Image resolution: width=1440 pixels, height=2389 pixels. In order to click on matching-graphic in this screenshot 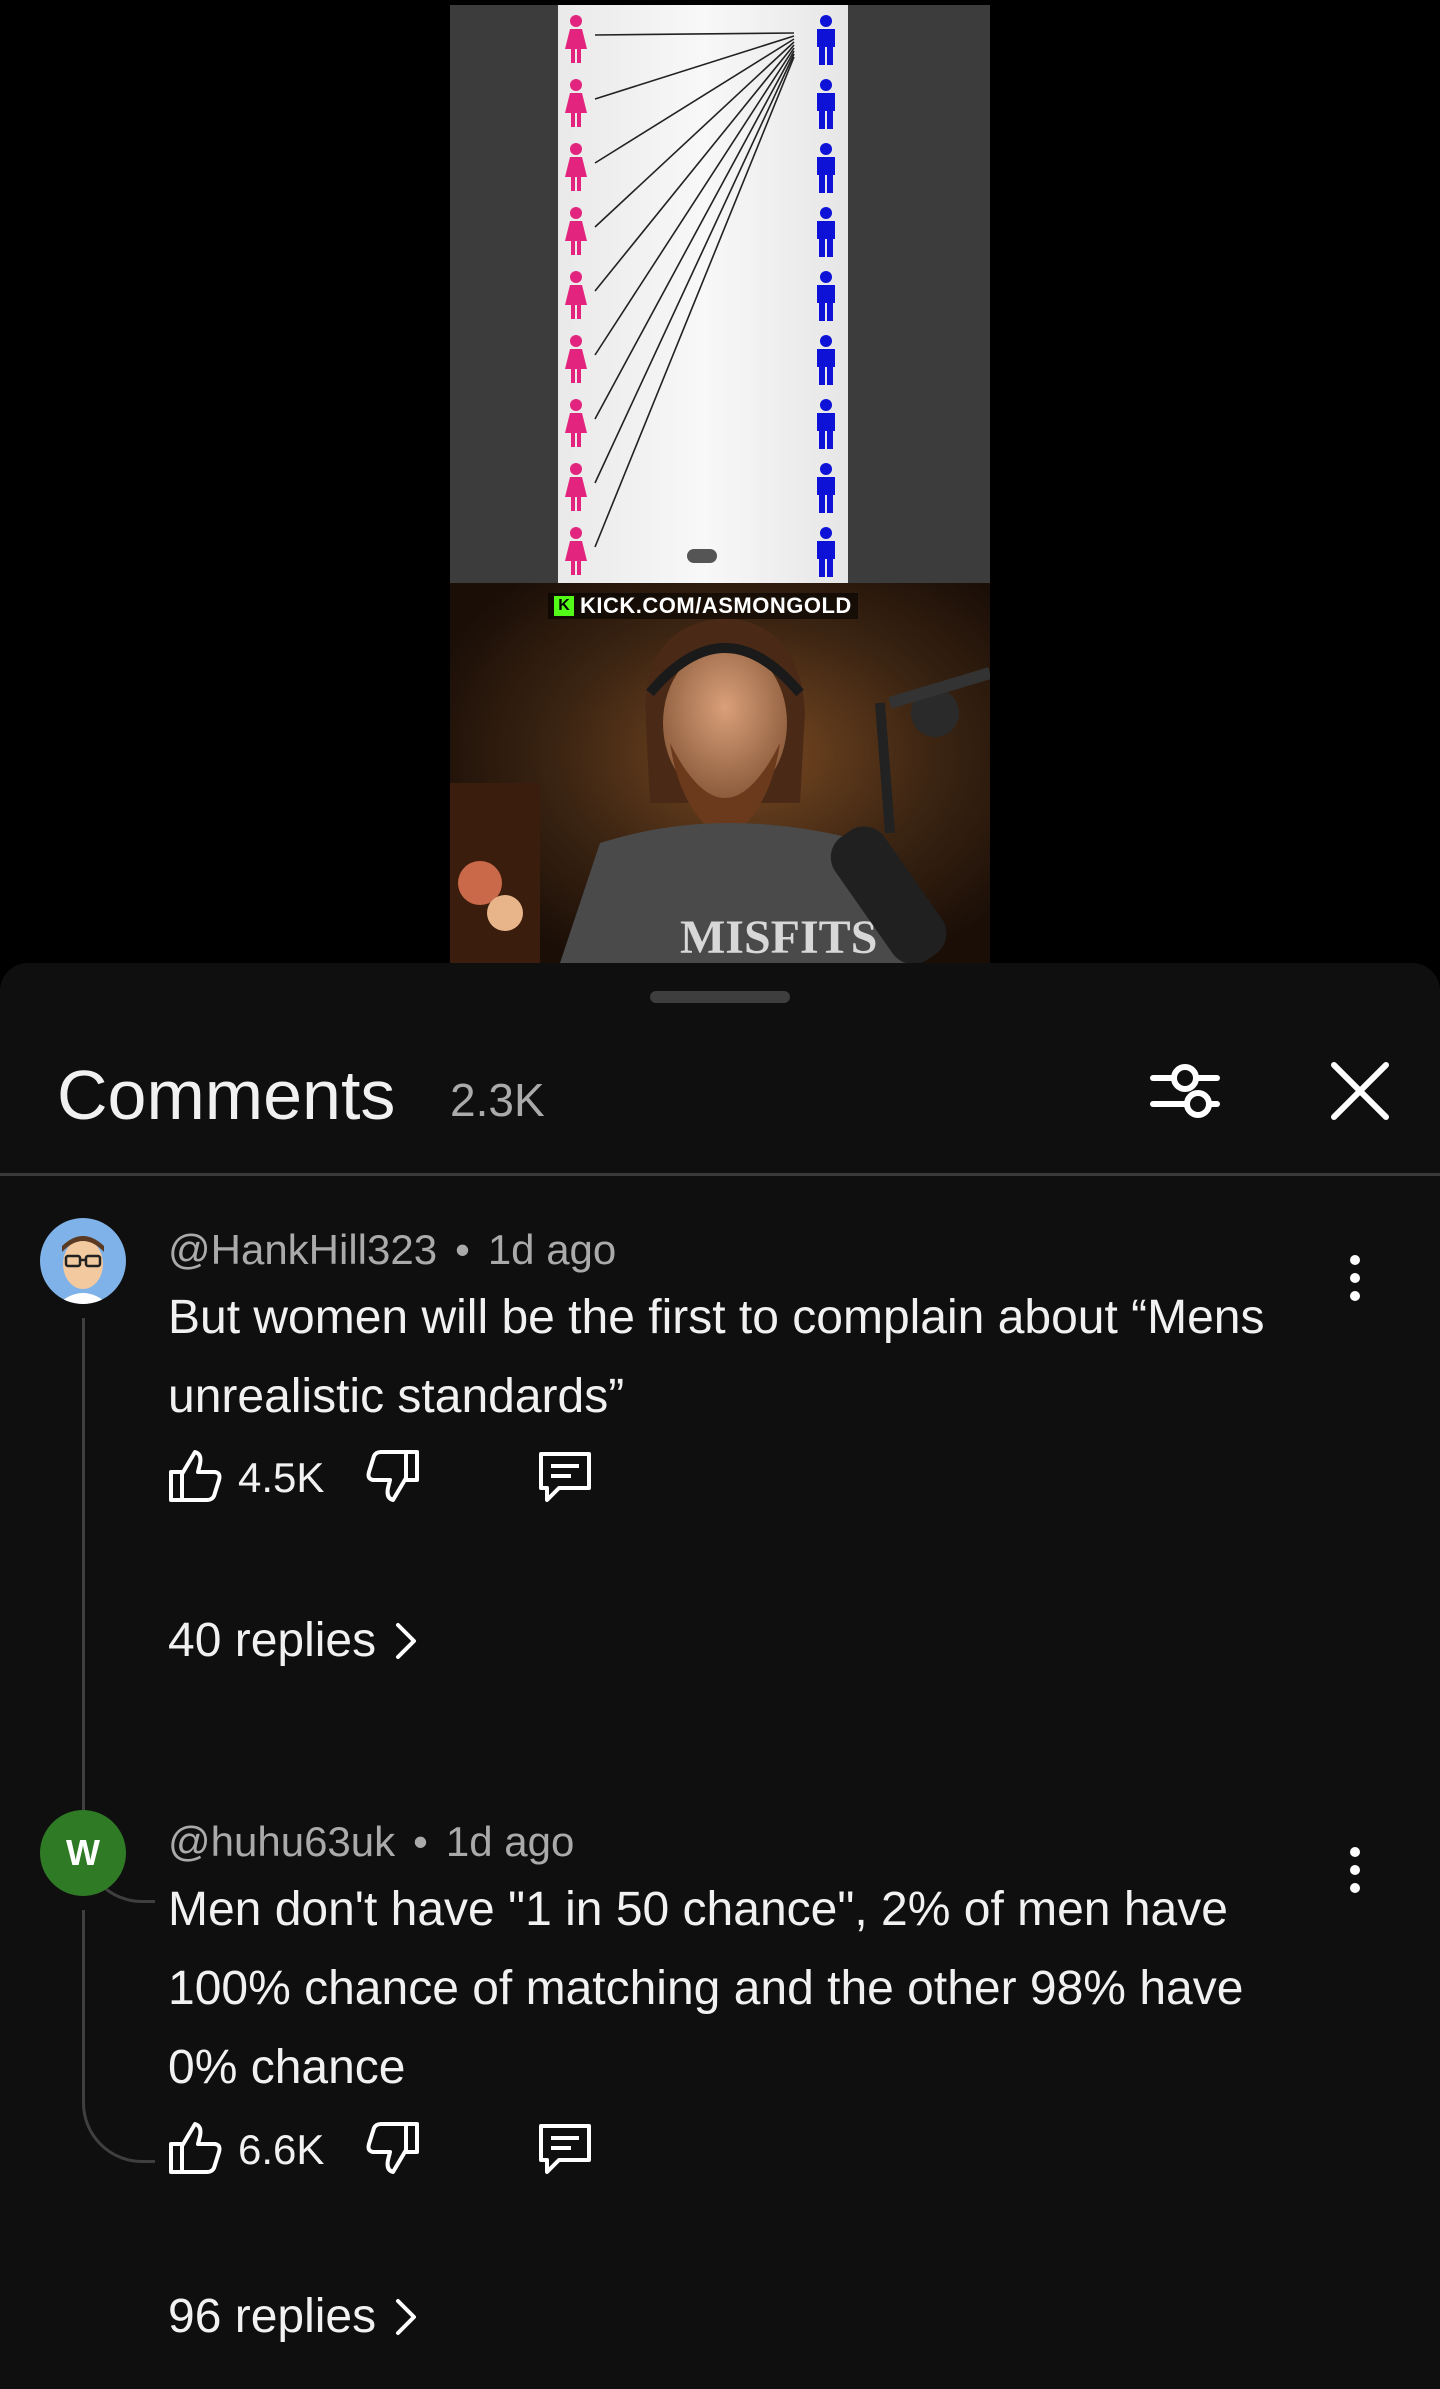, I will do `click(720, 294)`.